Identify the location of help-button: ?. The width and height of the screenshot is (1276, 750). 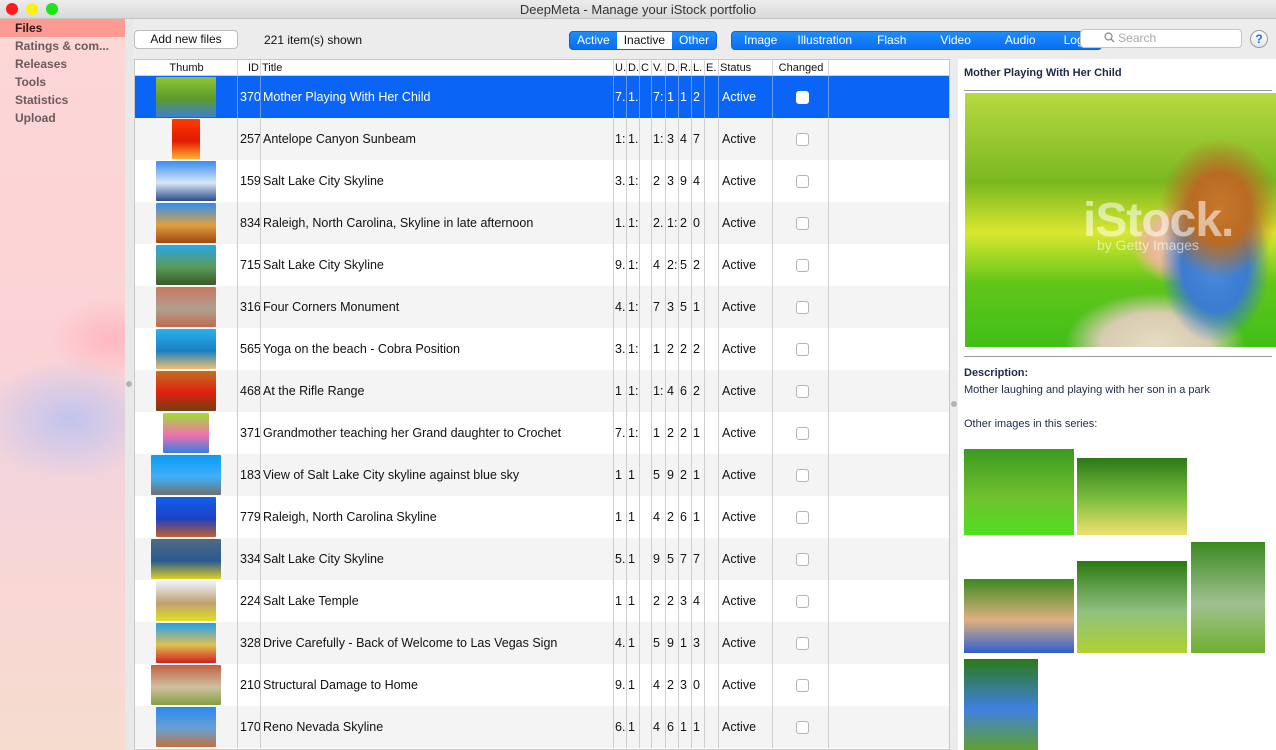
(1259, 39).